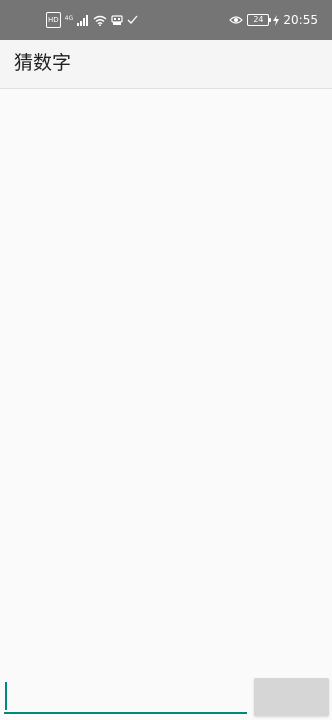 This screenshot has width=332, height=720. Describe the element at coordinates (117, 20) in the screenshot. I see `usb-icon` at that location.